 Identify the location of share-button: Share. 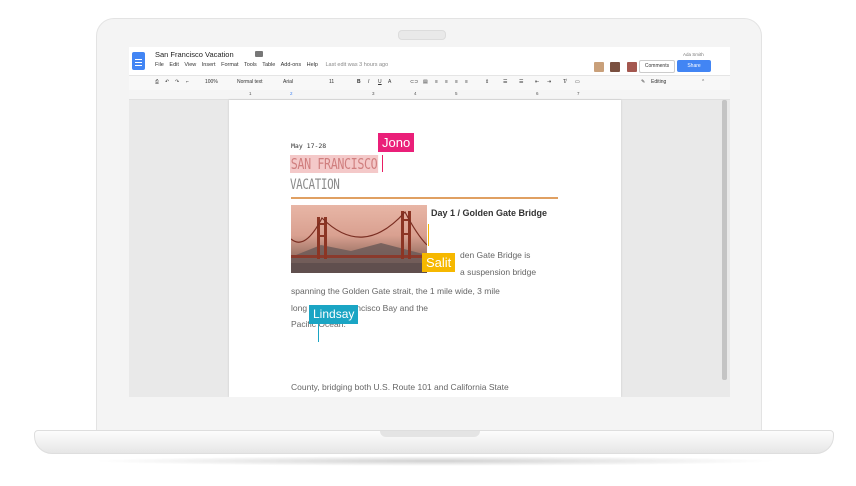
(694, 66).